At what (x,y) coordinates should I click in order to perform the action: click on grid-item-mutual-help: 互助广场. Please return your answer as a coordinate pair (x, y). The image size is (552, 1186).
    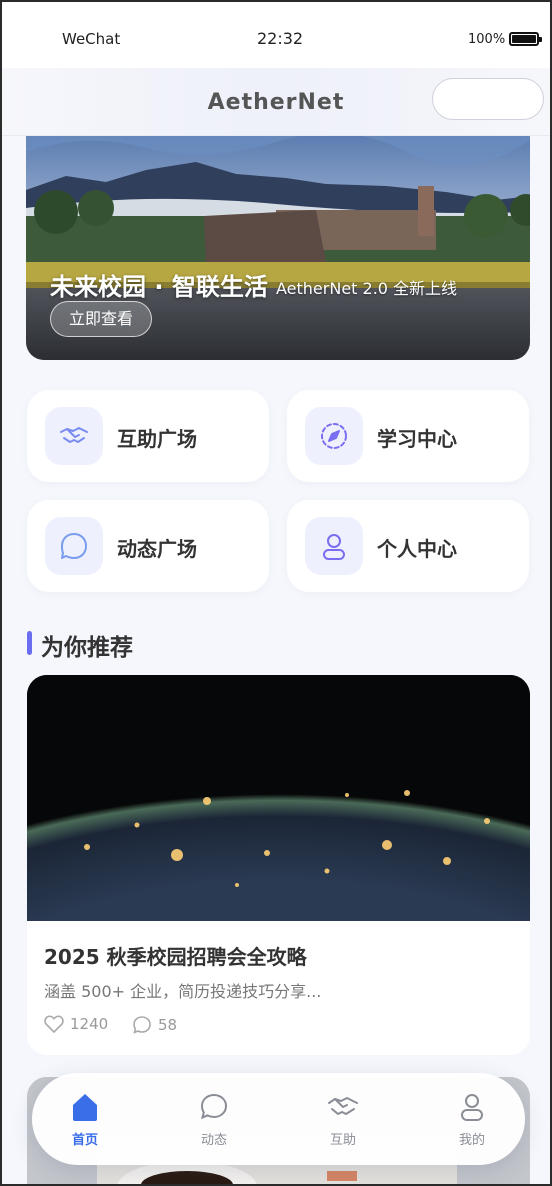
    Looking at the image, I should click on (148, 436).